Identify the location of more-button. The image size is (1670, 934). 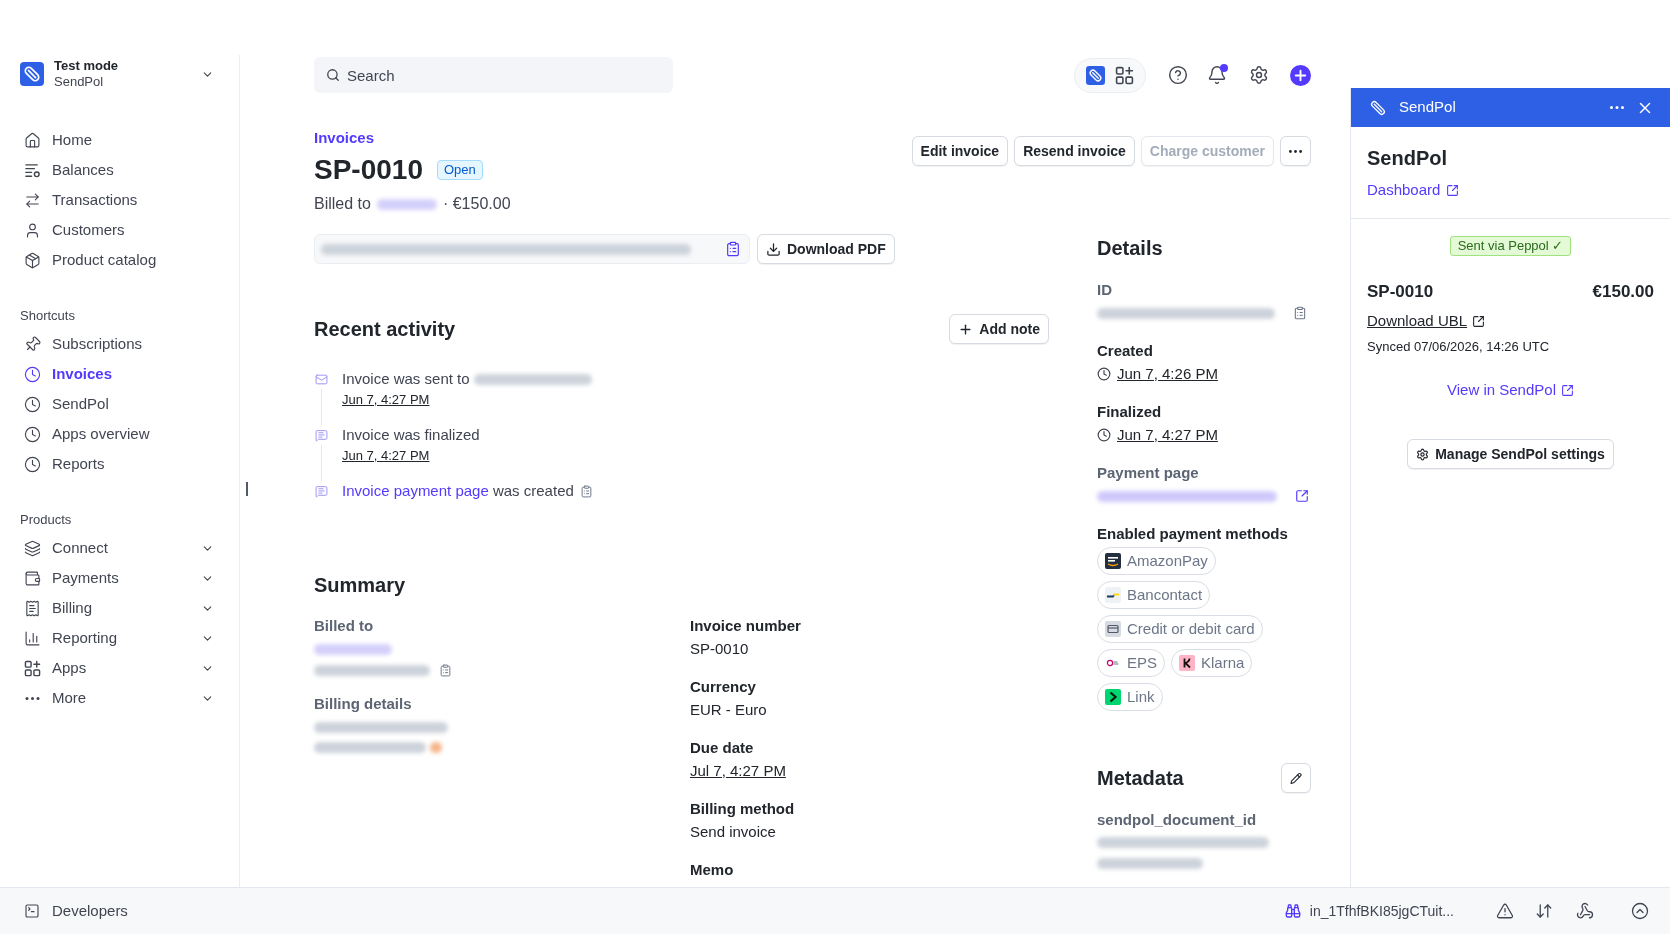
(1295, 151).